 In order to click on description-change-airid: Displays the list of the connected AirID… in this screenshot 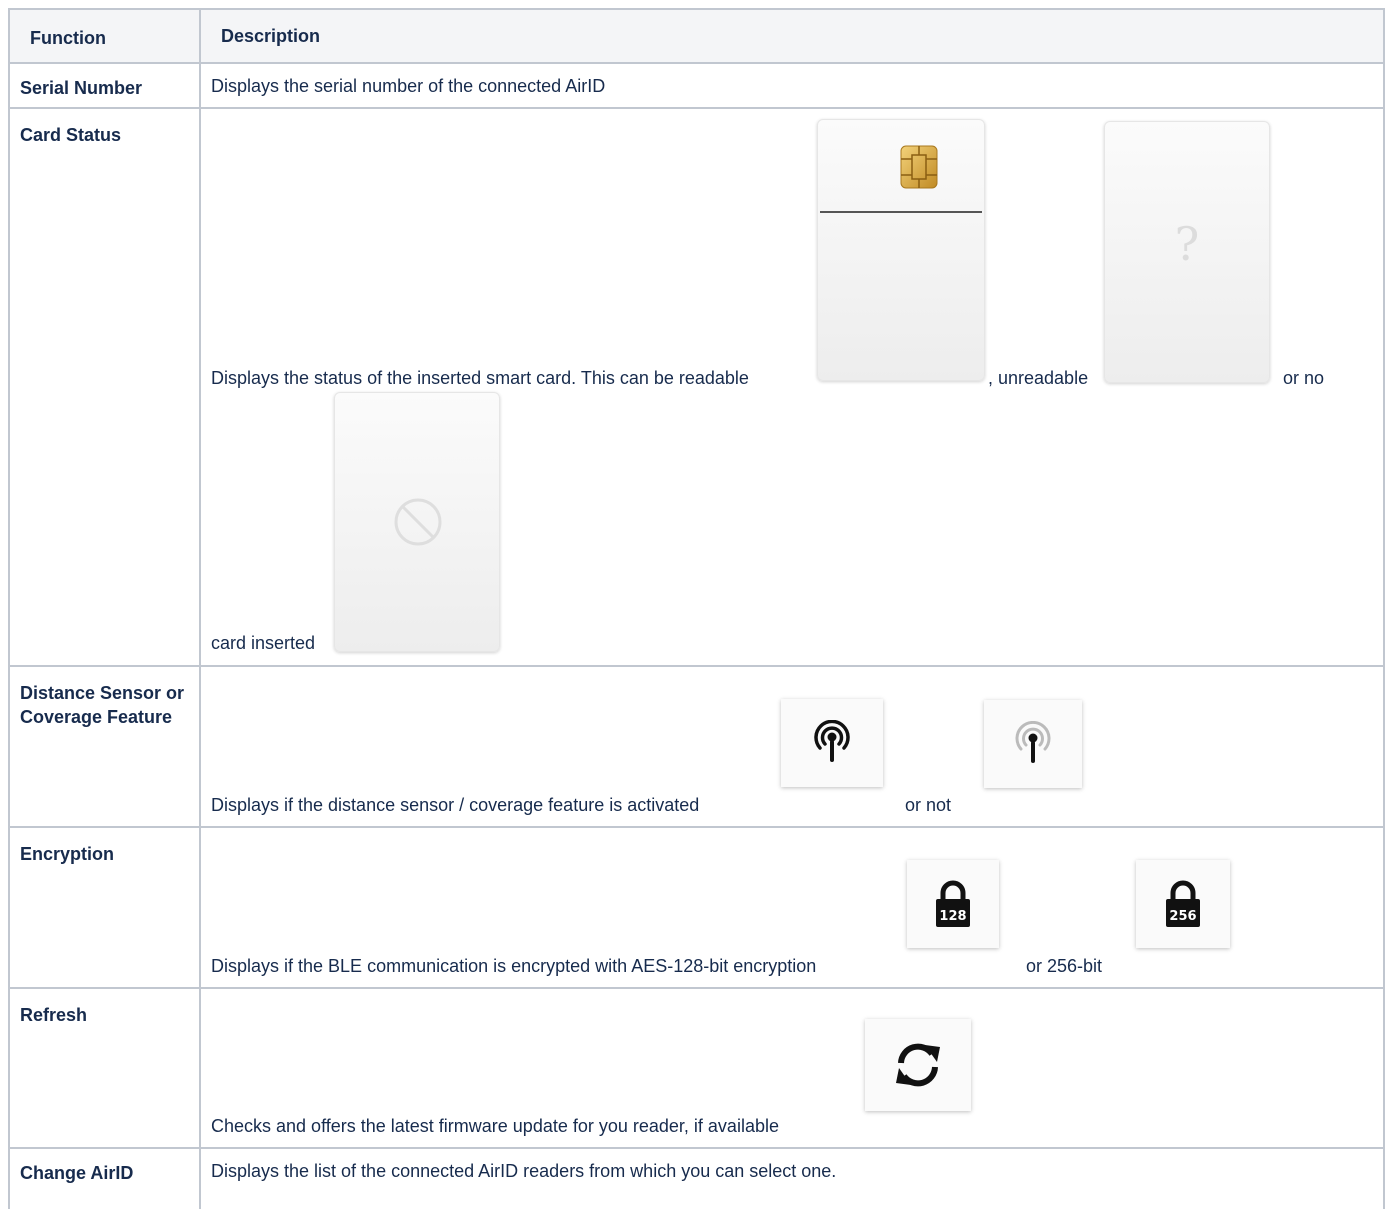, I will do `click(524, 1171)`.